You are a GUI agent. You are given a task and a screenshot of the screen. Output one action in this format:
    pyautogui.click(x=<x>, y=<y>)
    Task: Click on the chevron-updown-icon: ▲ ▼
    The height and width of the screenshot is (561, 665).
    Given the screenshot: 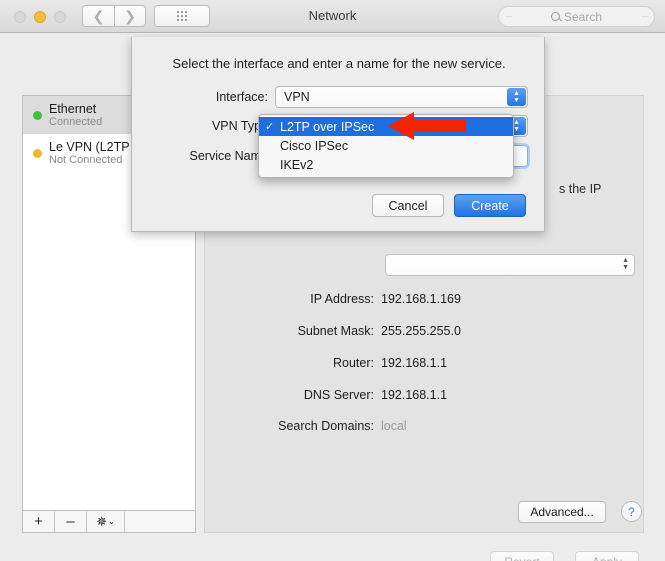 What is the action you would take?
    pyautogui.click(x=516, y=97)
    